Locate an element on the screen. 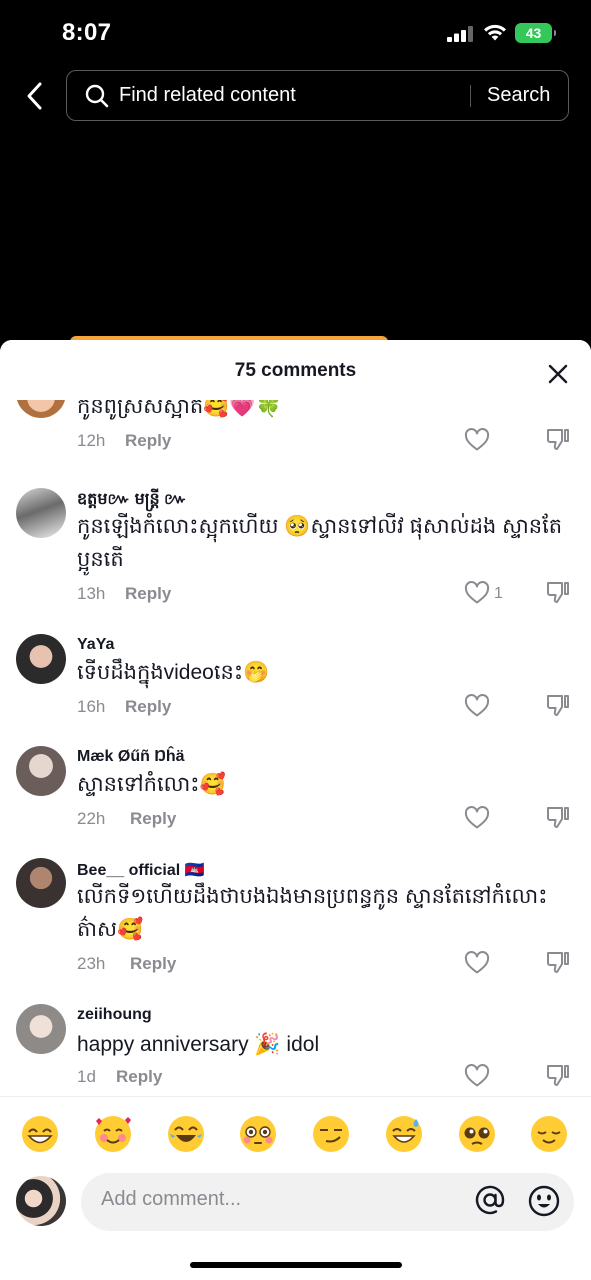  close-icon is located at coordinates (558, 374).